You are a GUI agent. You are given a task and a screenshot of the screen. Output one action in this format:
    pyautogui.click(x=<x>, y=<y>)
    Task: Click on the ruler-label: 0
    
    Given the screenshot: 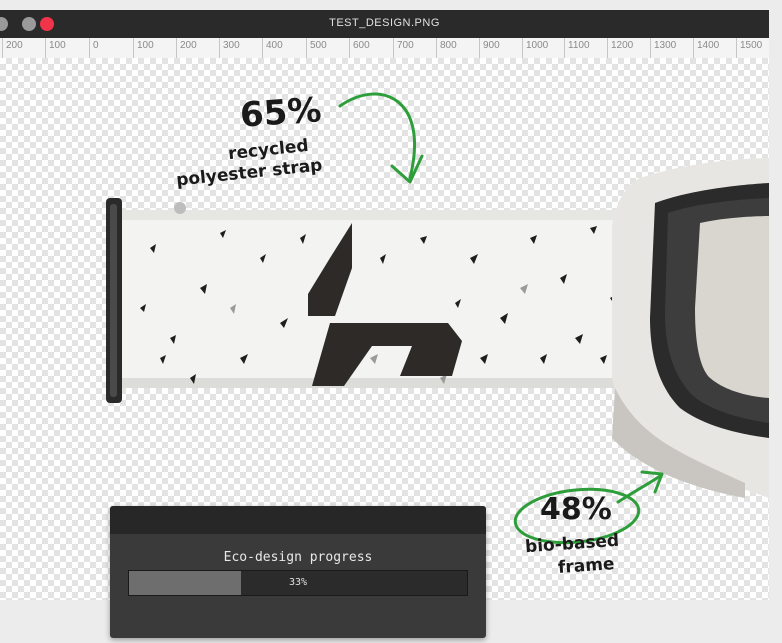 What is the action you would take?
    pyautogui.click(x=94, y=48)
    